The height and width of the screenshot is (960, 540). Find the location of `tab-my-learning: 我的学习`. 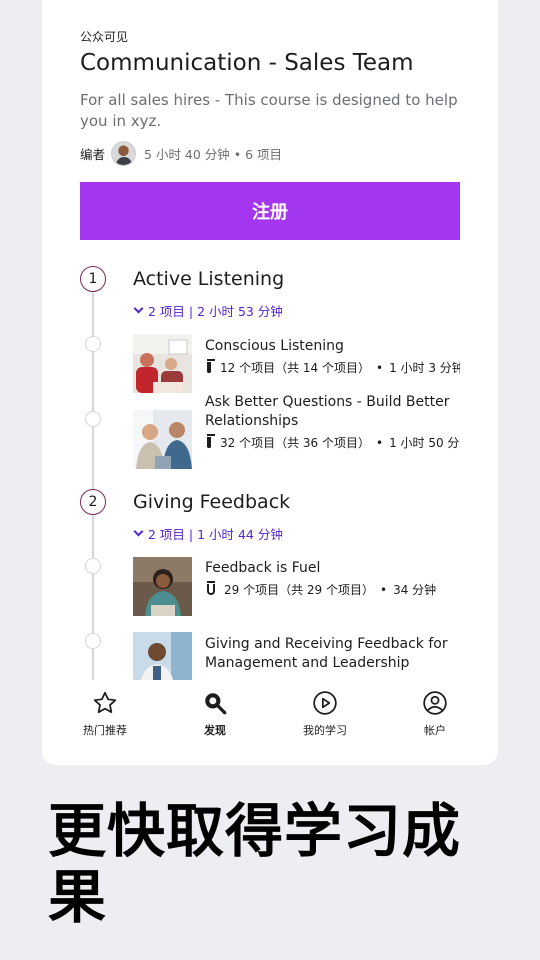

tab-my-learning: 我的学习 is located at coordinates (325, 722).